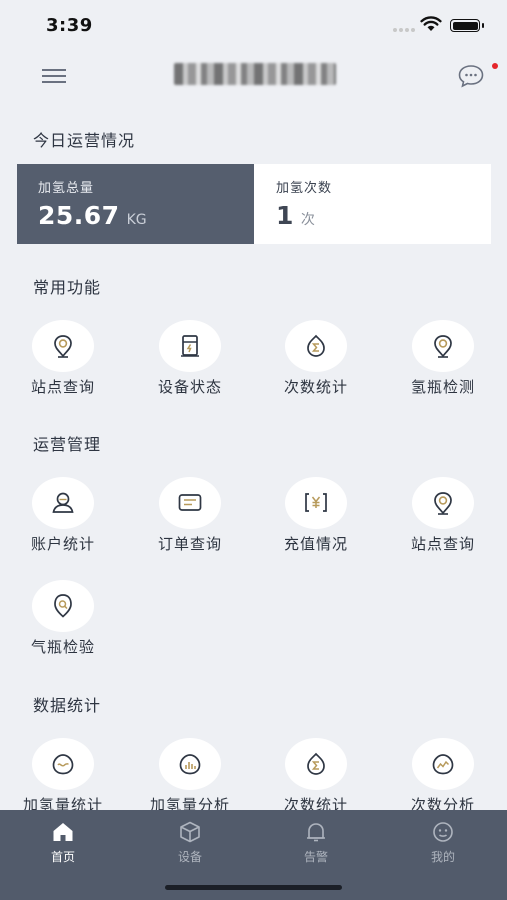 This screenshot has width=507, height=900. Describe the element at coordinates (442, 387) in the screenshot. I see `feature-label: 氢瓶检测` at that location.